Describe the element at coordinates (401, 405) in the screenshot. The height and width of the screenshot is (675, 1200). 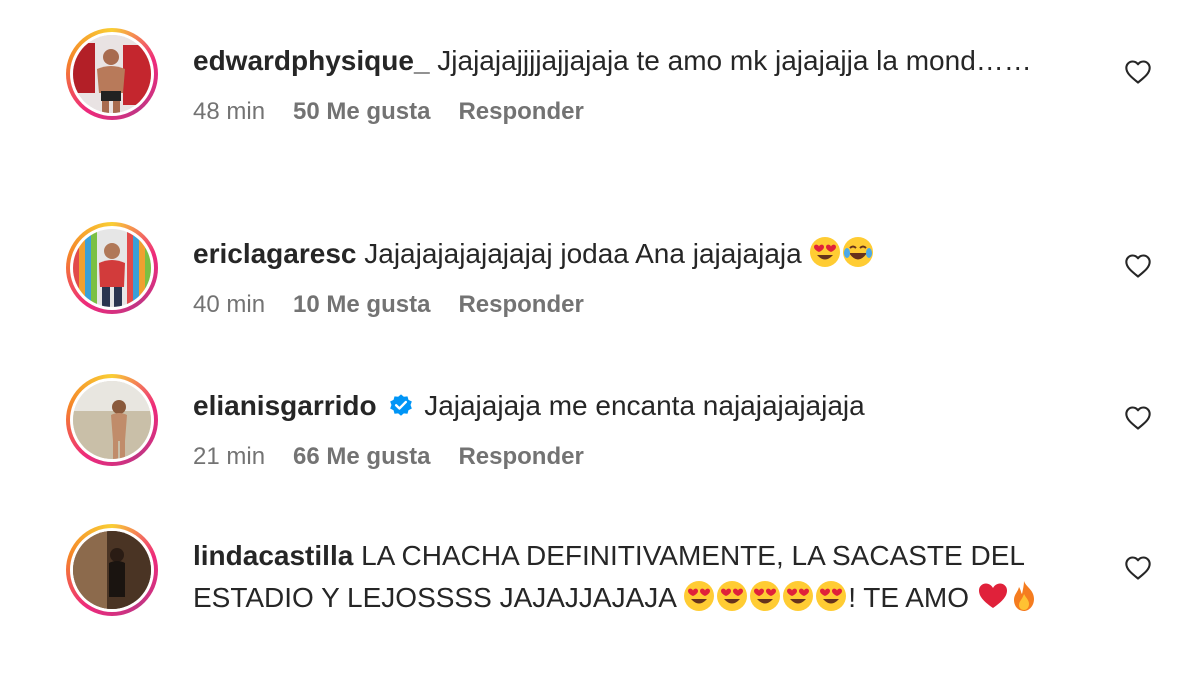
I see `verified-badge-icon` at that location.